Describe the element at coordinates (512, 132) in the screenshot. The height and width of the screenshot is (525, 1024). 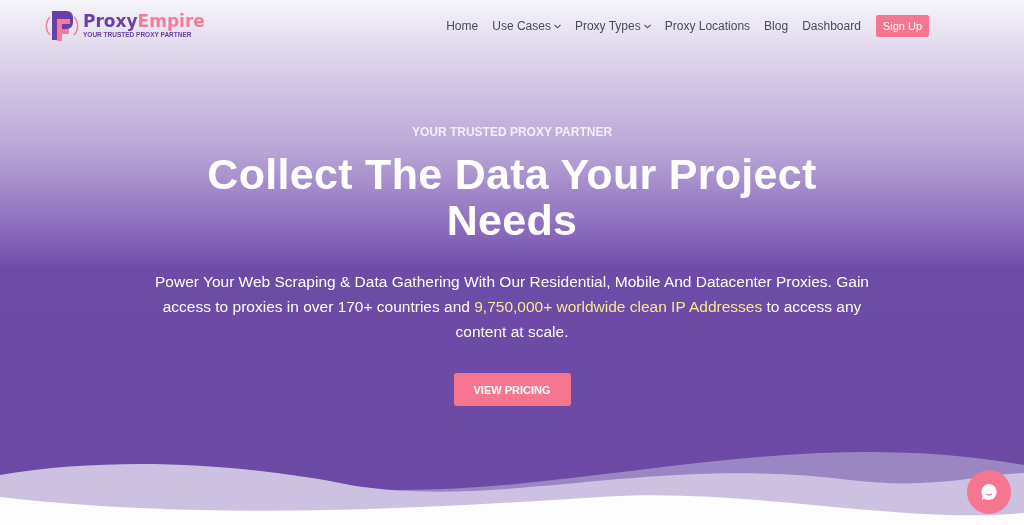
I see `hero-eyebrow: YOUR TRUSTED PROXY PARTNER` at that location.